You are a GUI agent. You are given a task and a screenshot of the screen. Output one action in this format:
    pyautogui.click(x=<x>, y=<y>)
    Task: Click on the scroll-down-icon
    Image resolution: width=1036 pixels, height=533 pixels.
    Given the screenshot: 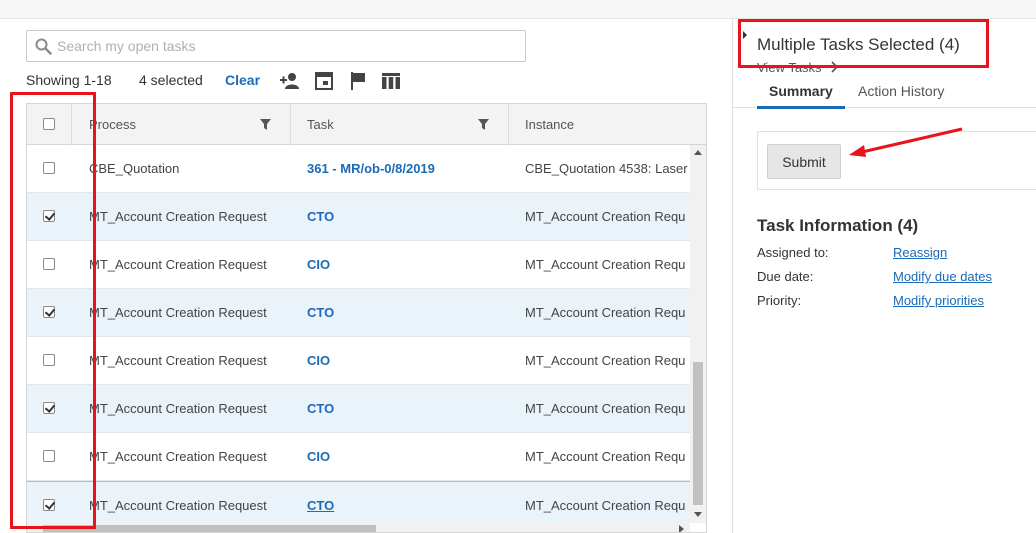 What is the action you would take?
    pyautogui.click(x=698, y=514)
    